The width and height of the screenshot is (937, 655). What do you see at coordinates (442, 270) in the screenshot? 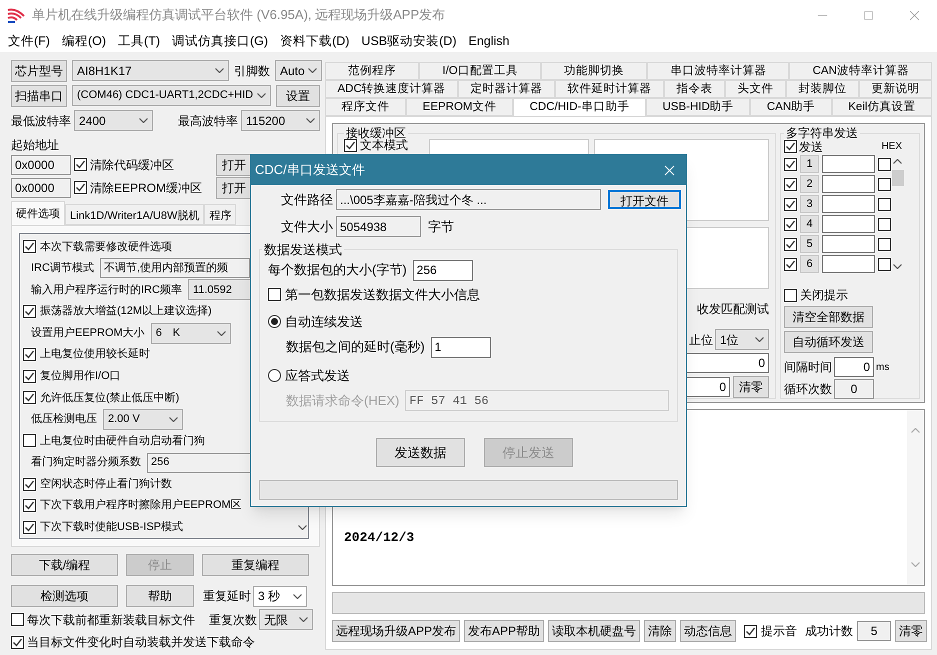
I see `input-field: 256` at bounding box center [442, 270].